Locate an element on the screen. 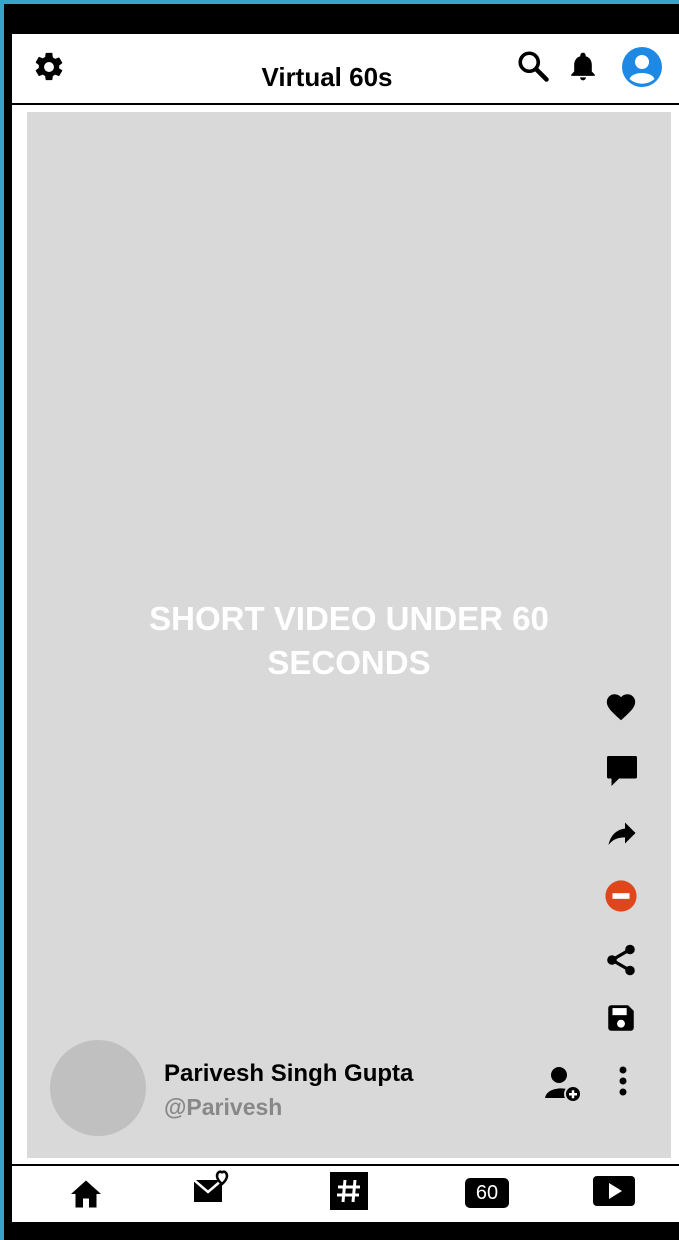  bell-icon is located at coordinates (583, 67).